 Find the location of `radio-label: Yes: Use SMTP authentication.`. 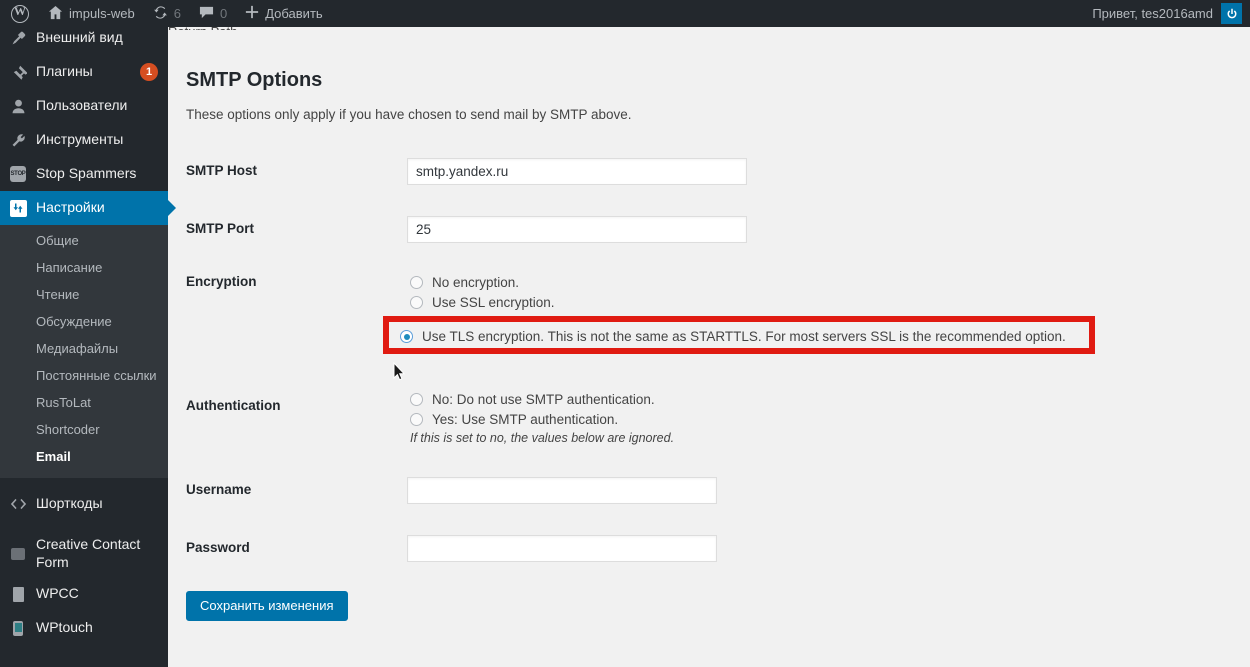

radio-label: Yes: Use SMTP authentication. is located at coordinates (525, 419).